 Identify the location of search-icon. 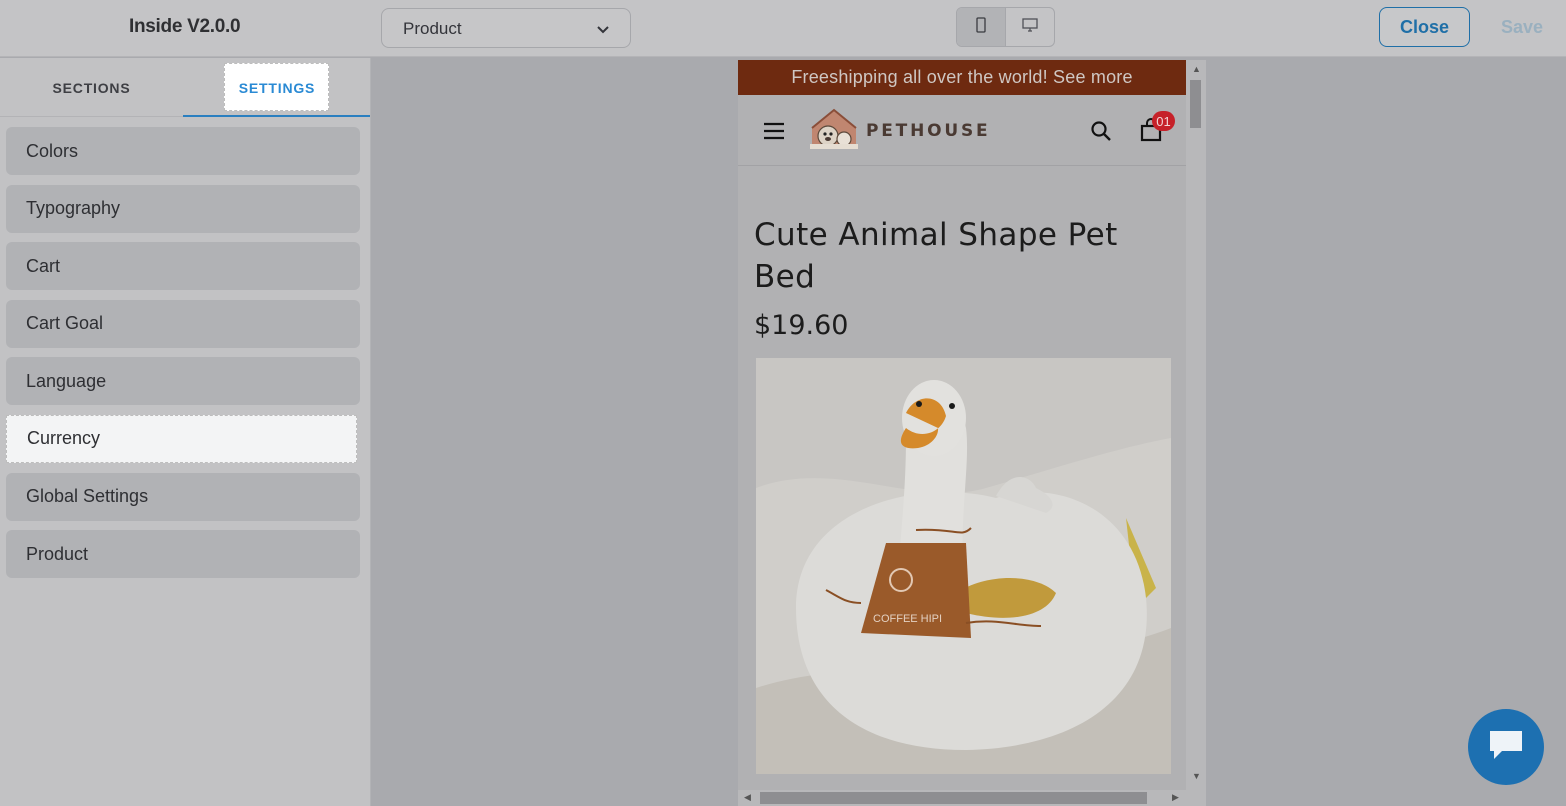
(1101, 133).